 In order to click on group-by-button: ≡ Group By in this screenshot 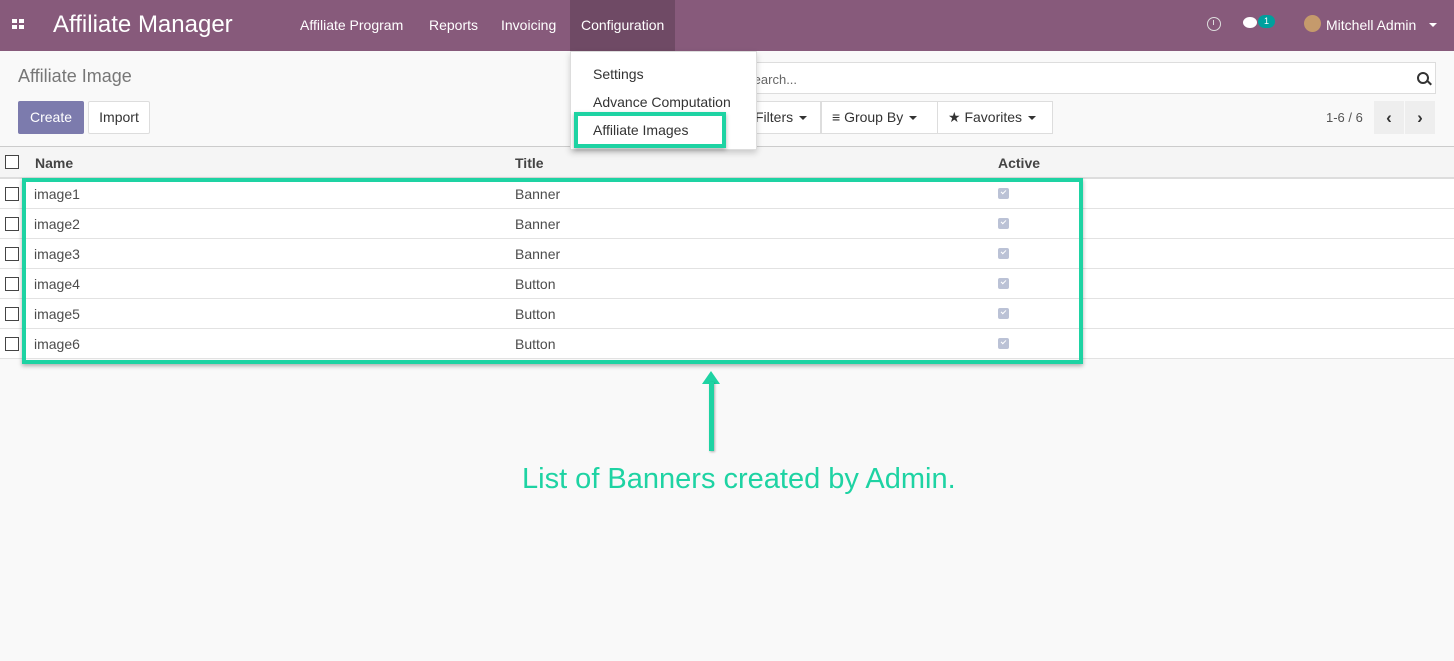, I will do `click(879, 117)`.